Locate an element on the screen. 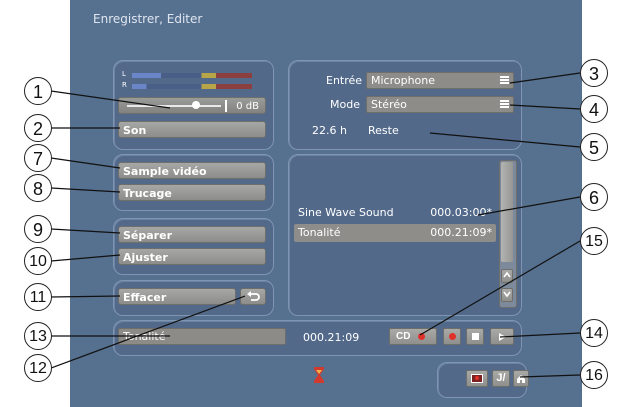 Image resolution: width=623 pixels, height=407 pixels. callout-15: 15 is located at coordinates (594, 241).